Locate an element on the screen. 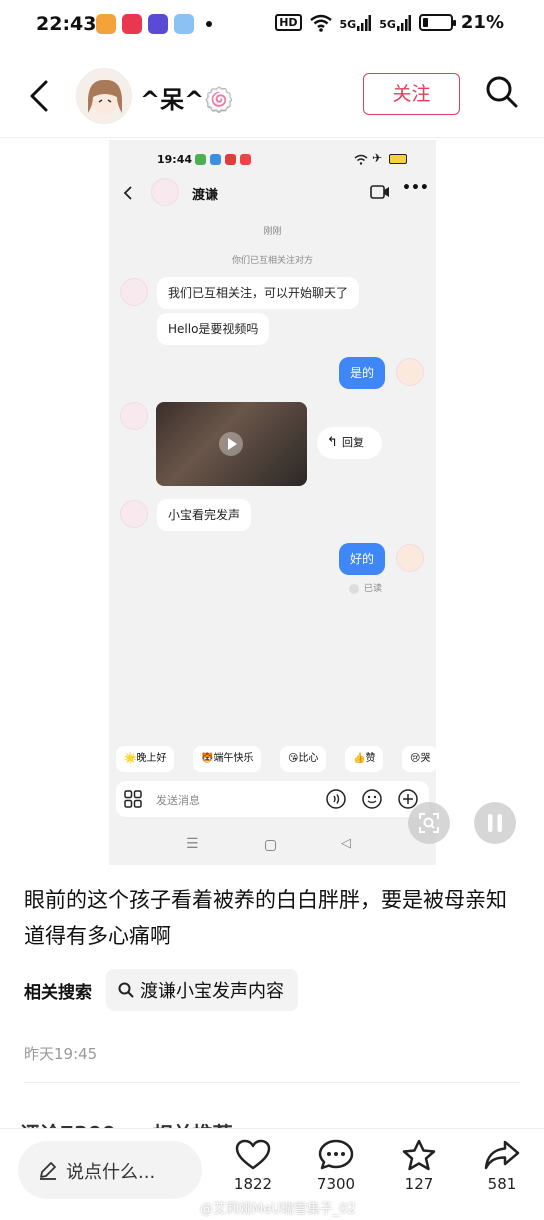 This screenshot has width=544, height=1220. lens-search-icon is located at coordinates (429, 823).